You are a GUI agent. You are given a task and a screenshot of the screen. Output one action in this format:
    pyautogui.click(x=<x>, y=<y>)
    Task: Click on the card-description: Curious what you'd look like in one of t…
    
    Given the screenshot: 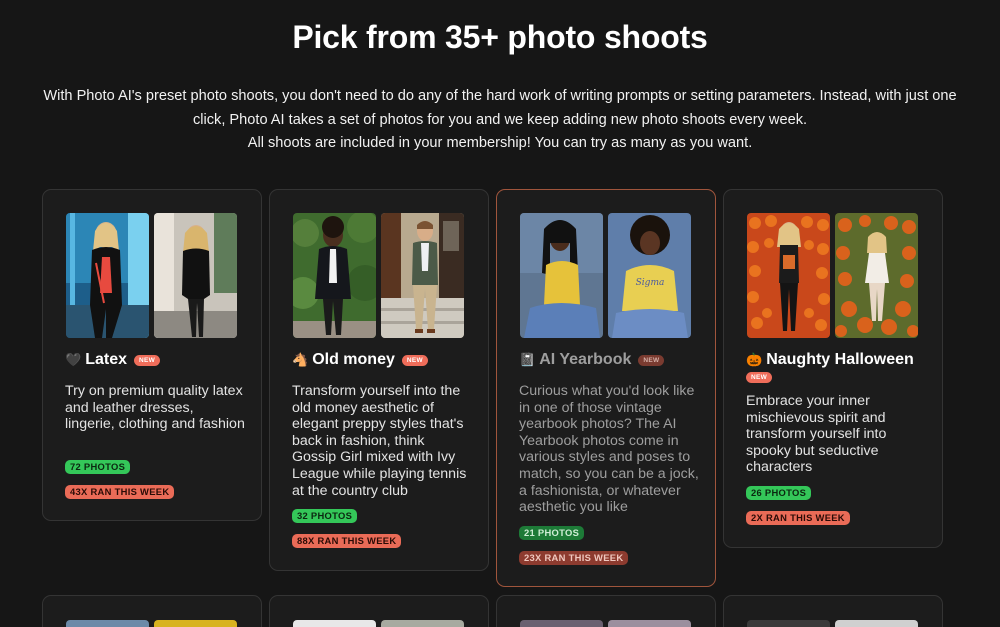 What is the action you would take?
    pyautogui.click(x=609, y=449)
    